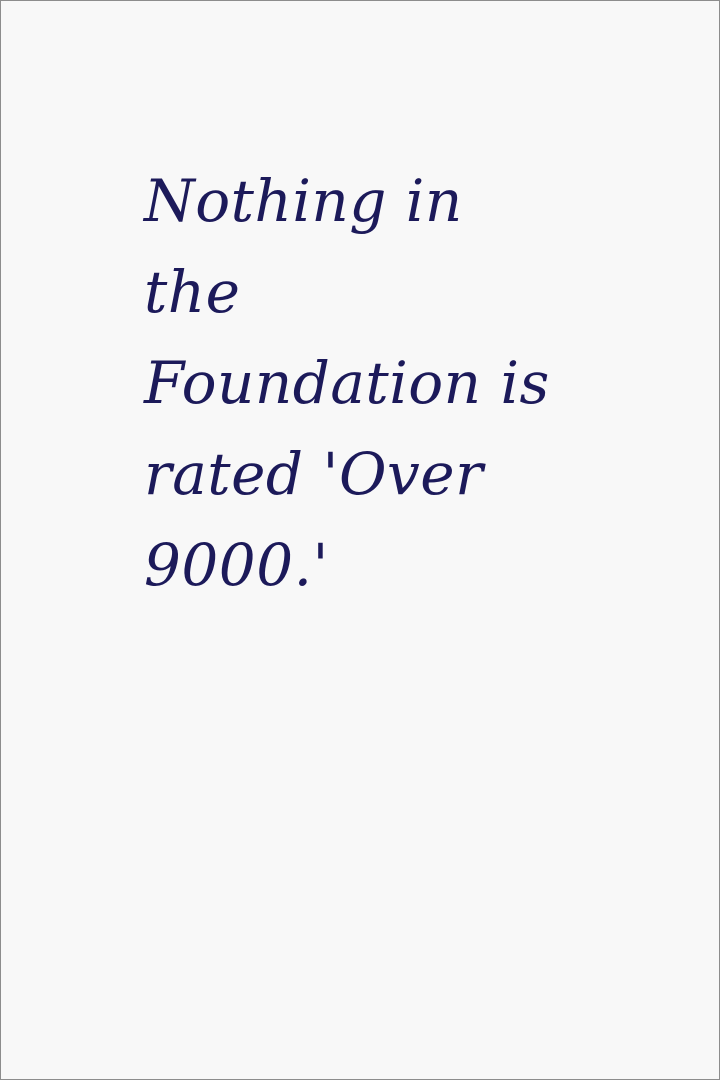  I want to click on quote-line-2: the, so click(192, 292).